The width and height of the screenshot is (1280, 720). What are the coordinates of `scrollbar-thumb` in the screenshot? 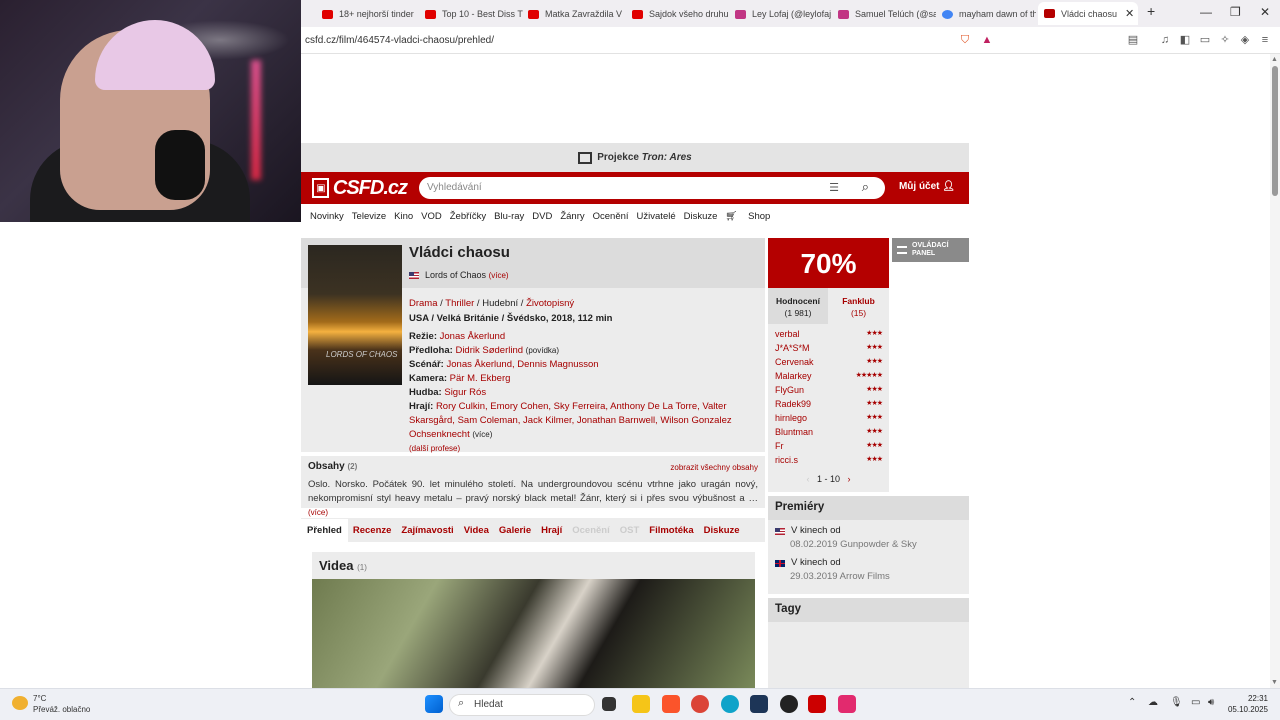 It's located at (1275, 131).